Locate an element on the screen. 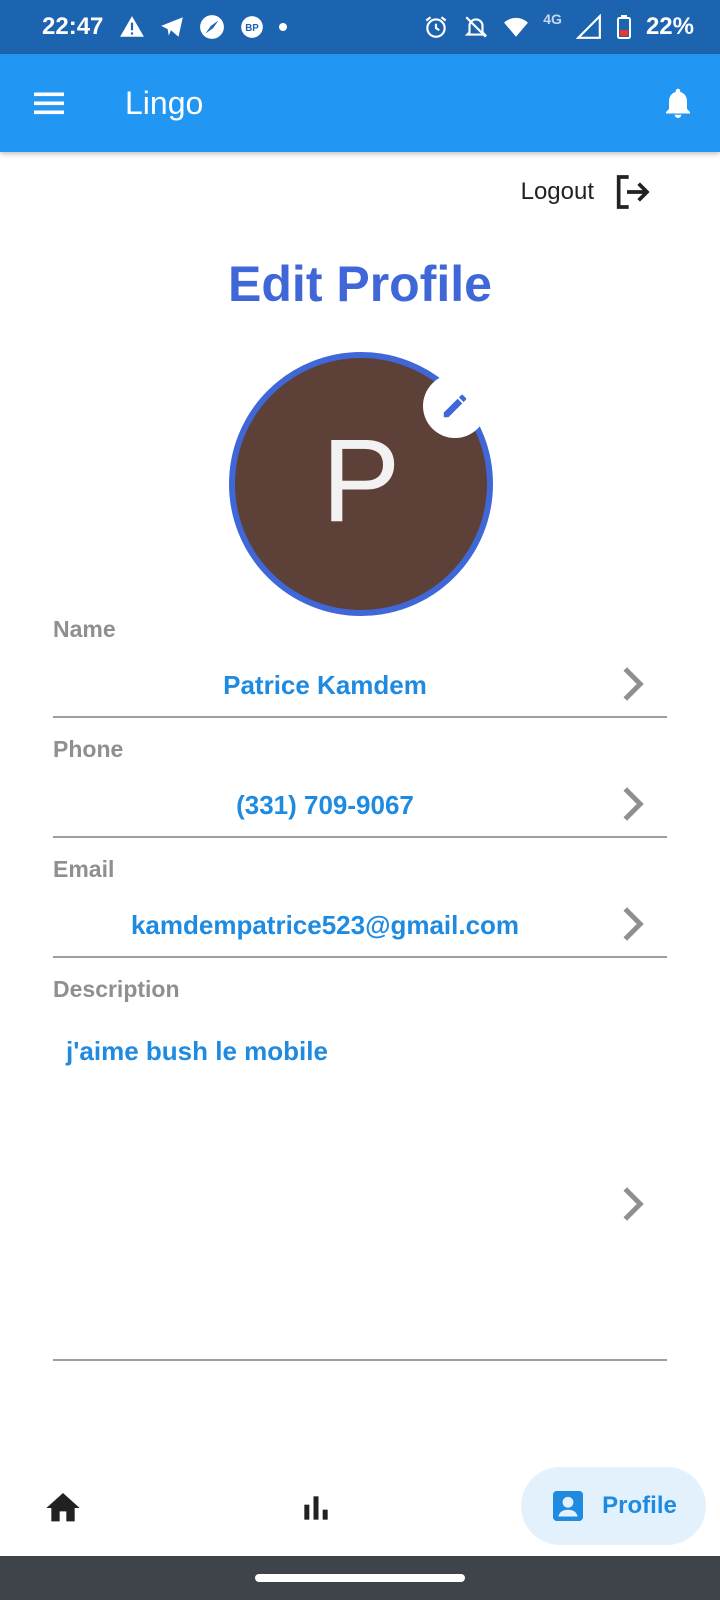 Image resolution: width=720 pixels, height=1600 pixels. email-label: Email is located at coordinates (84, 869).